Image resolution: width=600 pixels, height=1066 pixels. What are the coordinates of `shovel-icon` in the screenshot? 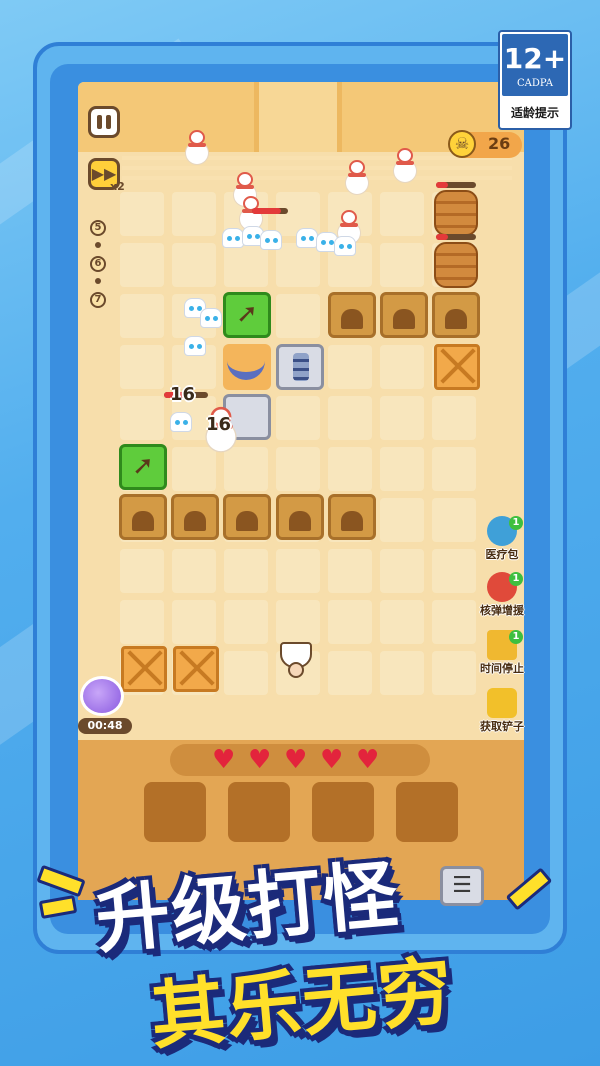 It's located at (502, 703).